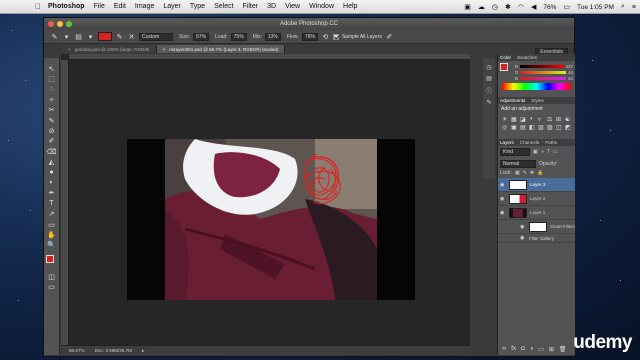  I want to click on vertical-ruler, so click(65, 202).